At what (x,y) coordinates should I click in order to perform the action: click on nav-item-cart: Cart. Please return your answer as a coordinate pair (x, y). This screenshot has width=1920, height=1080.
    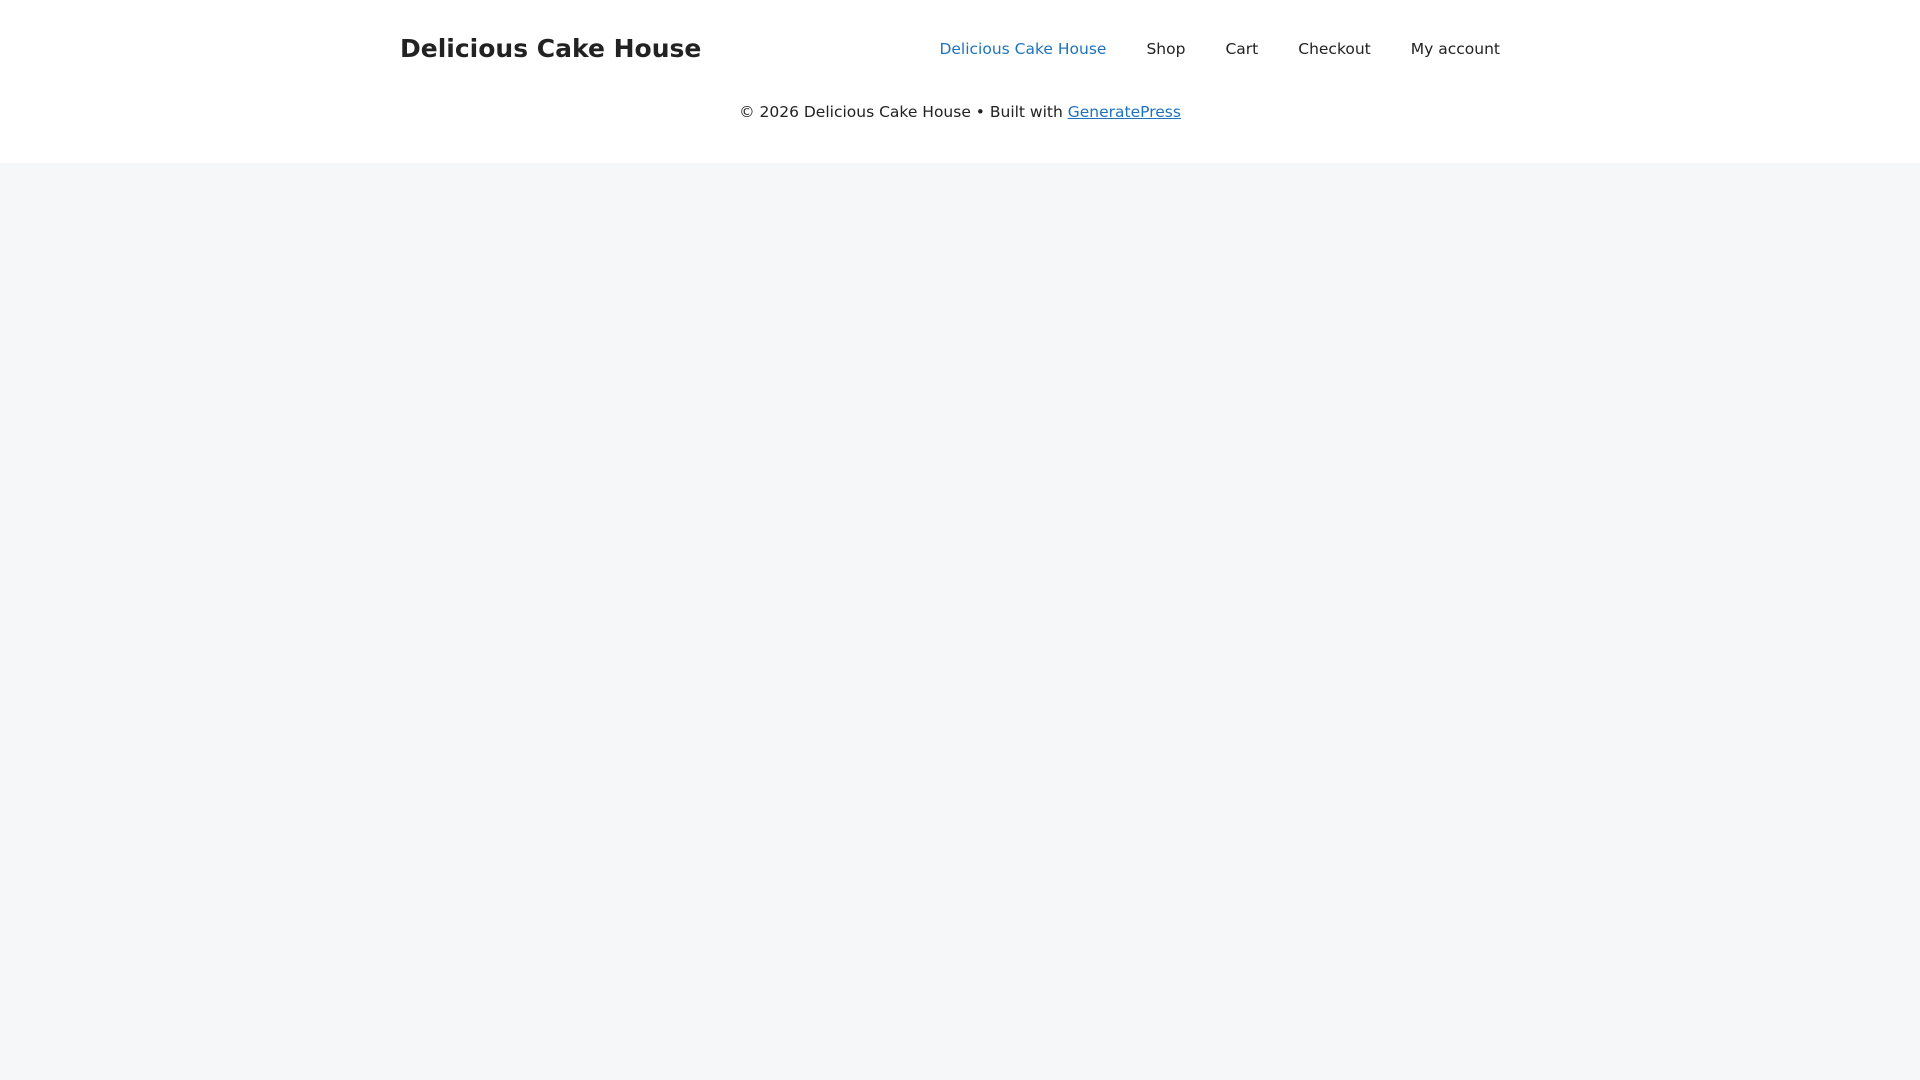
    Looking at the image, I should click on (1241, 49).